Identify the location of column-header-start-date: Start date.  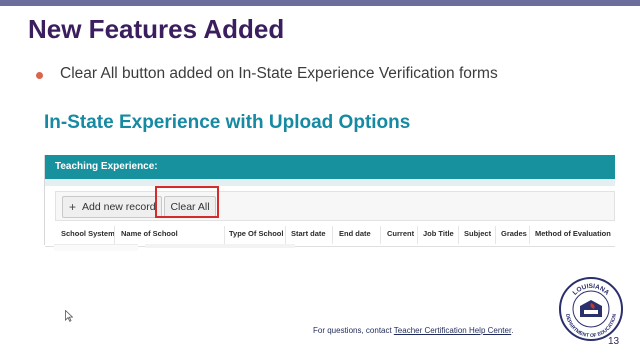
(308, 233).